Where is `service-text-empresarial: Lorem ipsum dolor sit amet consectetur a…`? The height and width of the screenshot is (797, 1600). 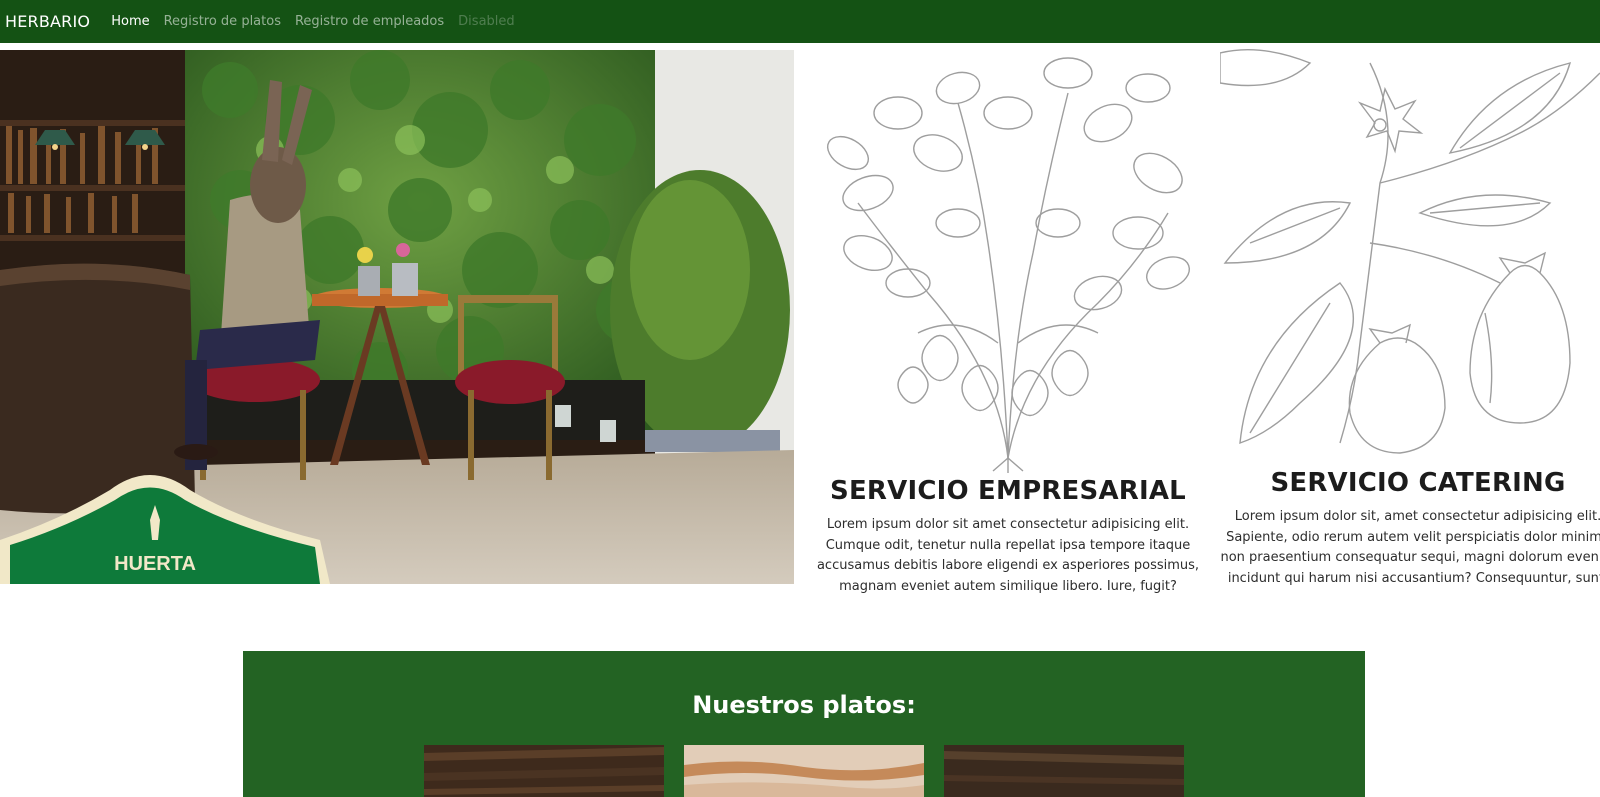 service-text-empresarial: Lorem ipsum dolor sit amet consectetur a… is located at coordinates (1008, 555).